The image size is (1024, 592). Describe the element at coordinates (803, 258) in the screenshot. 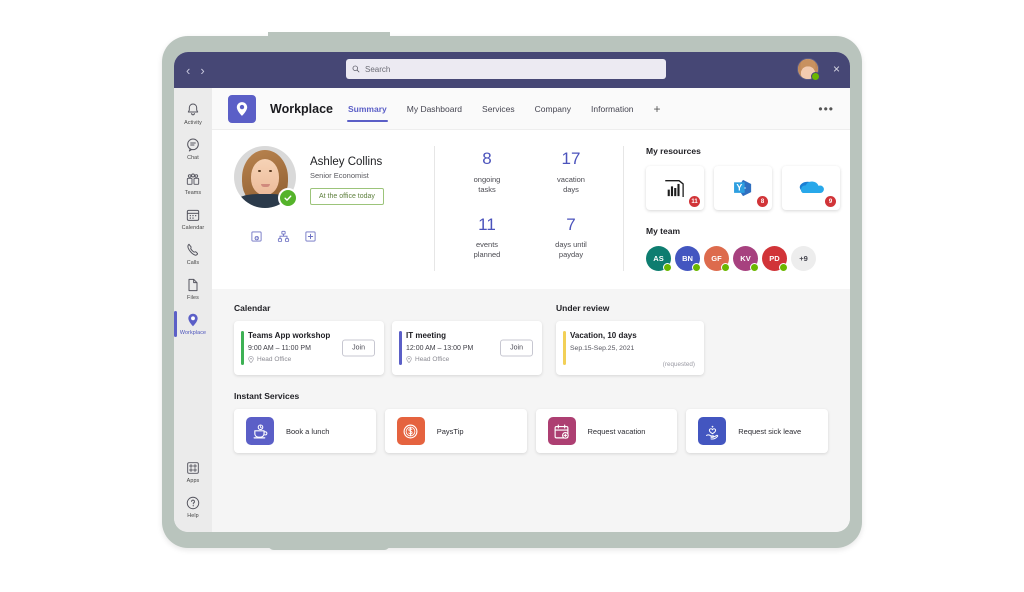

I see `team-overflow-button: +9` at that location.